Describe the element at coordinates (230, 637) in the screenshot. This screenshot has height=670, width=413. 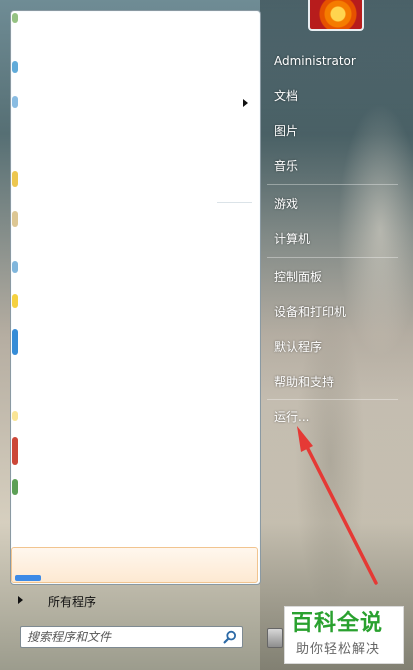
I see `search-icon` at that location.